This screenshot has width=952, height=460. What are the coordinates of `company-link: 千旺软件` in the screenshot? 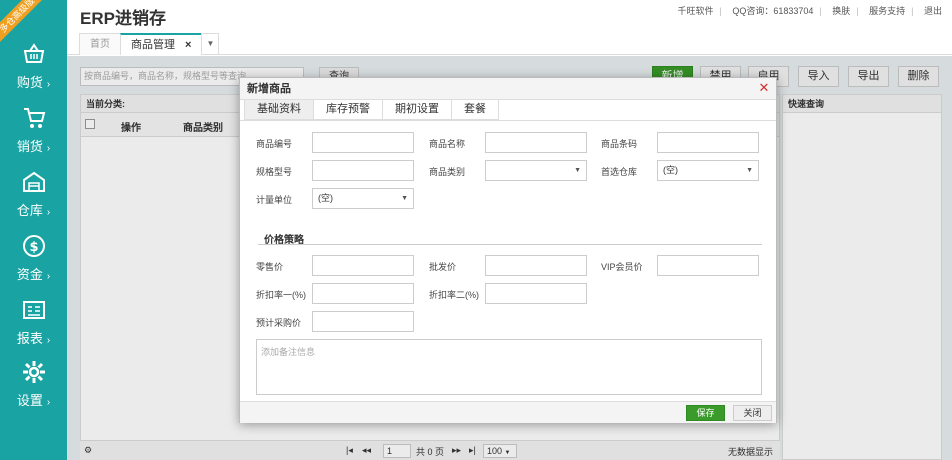 It's located at (695, 11).